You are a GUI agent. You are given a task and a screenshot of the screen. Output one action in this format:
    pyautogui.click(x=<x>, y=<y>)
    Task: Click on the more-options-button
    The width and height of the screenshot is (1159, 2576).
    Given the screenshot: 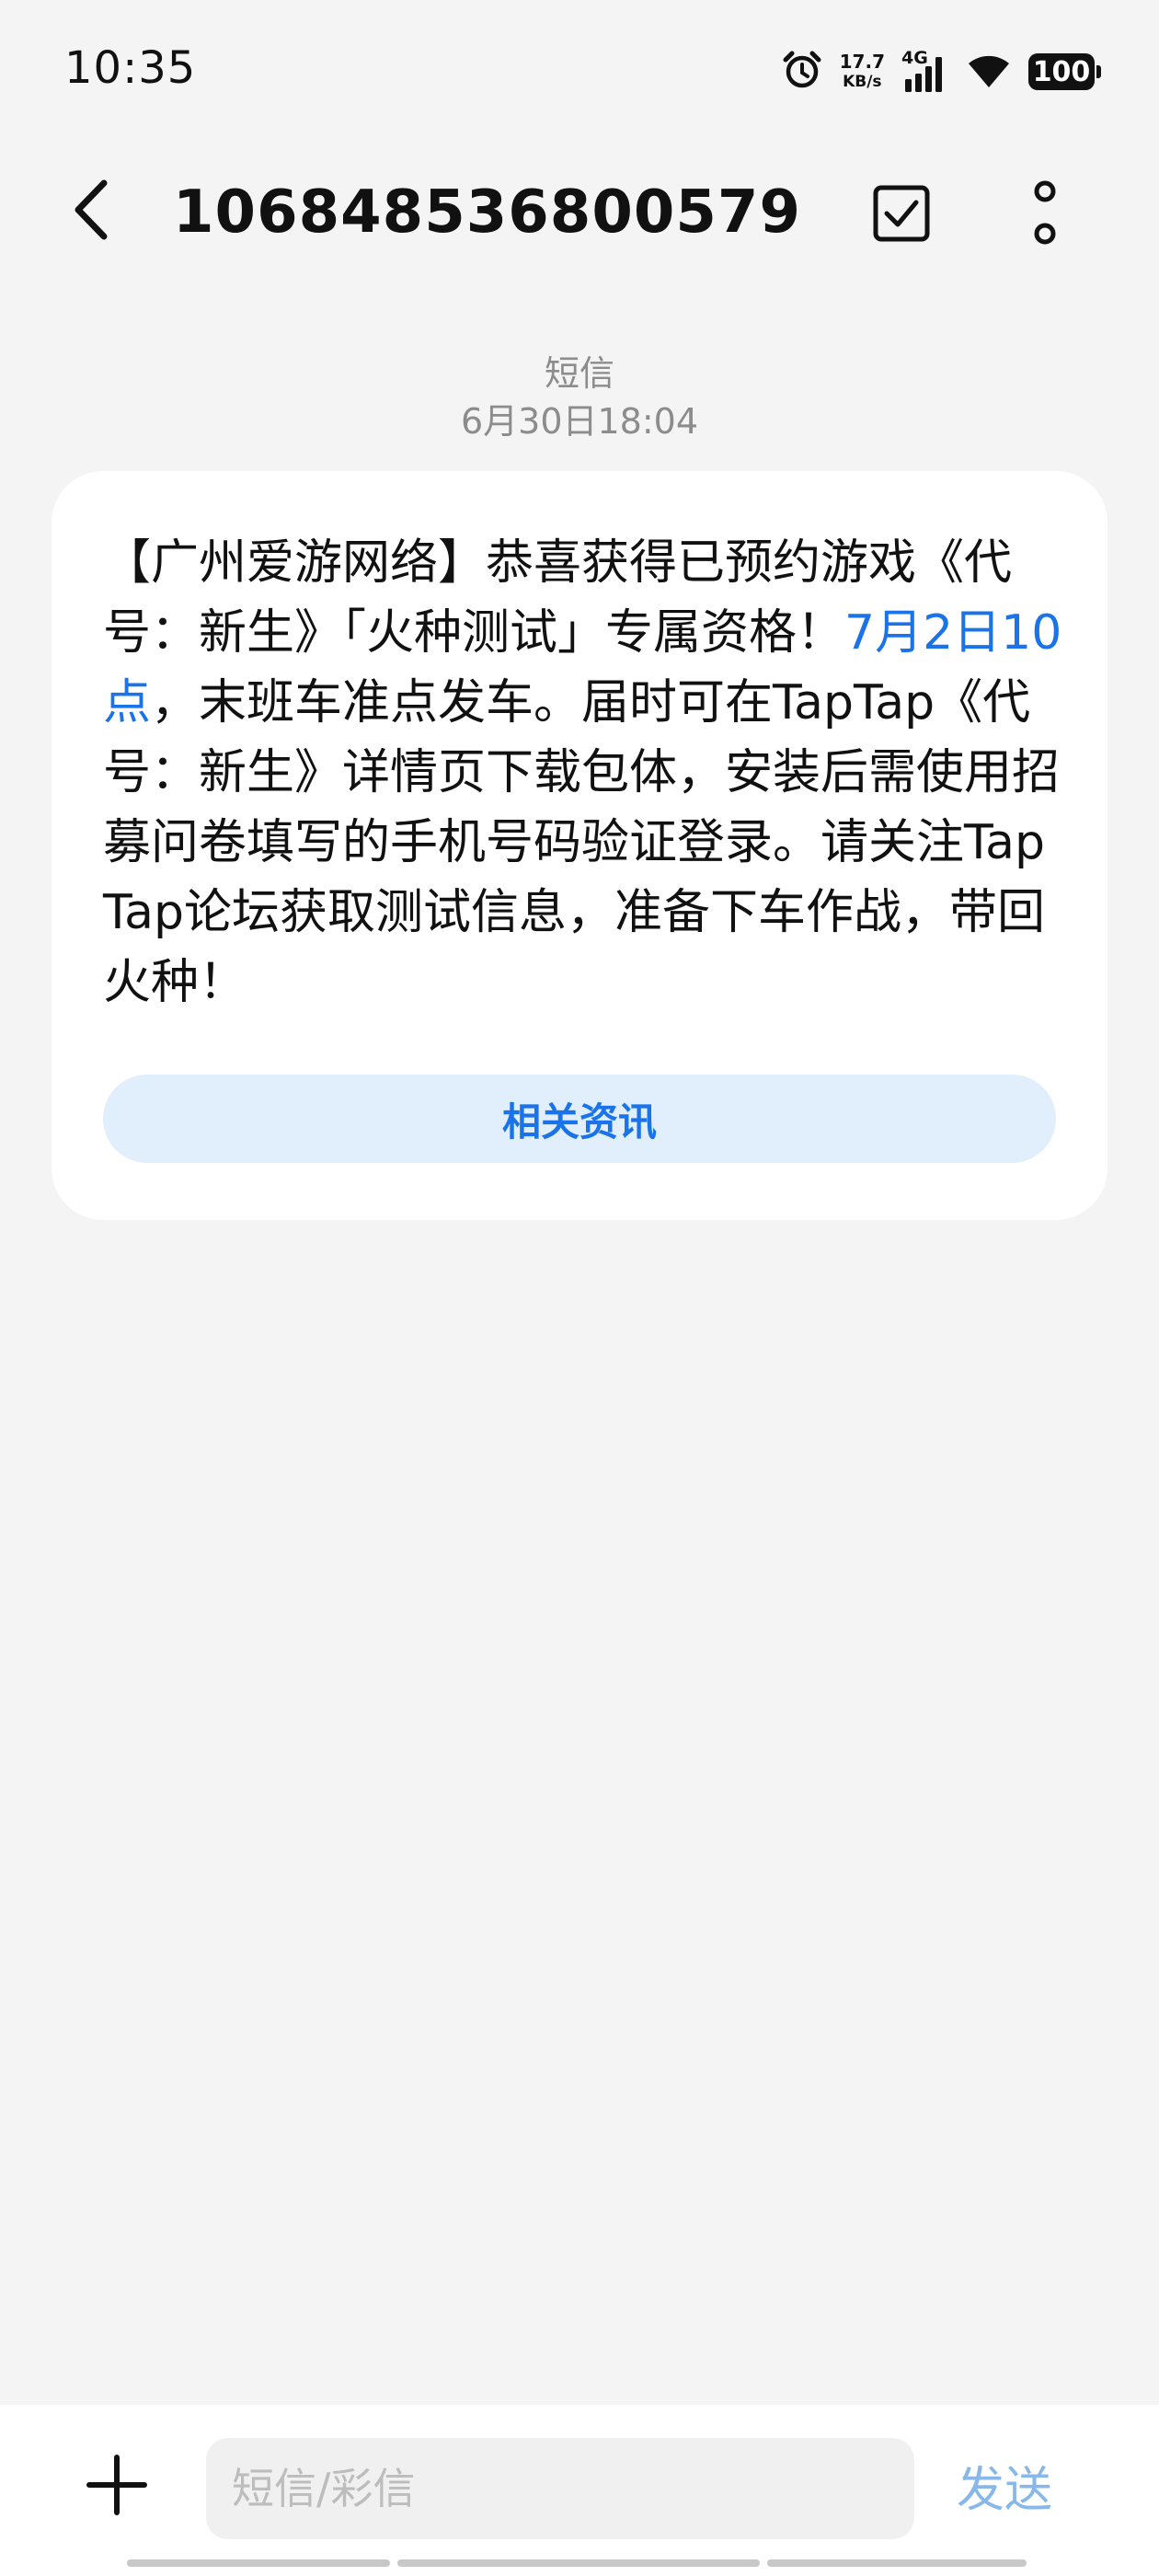 What is the action you would take?
    pyautogui.click(x=1045, y=215)
    